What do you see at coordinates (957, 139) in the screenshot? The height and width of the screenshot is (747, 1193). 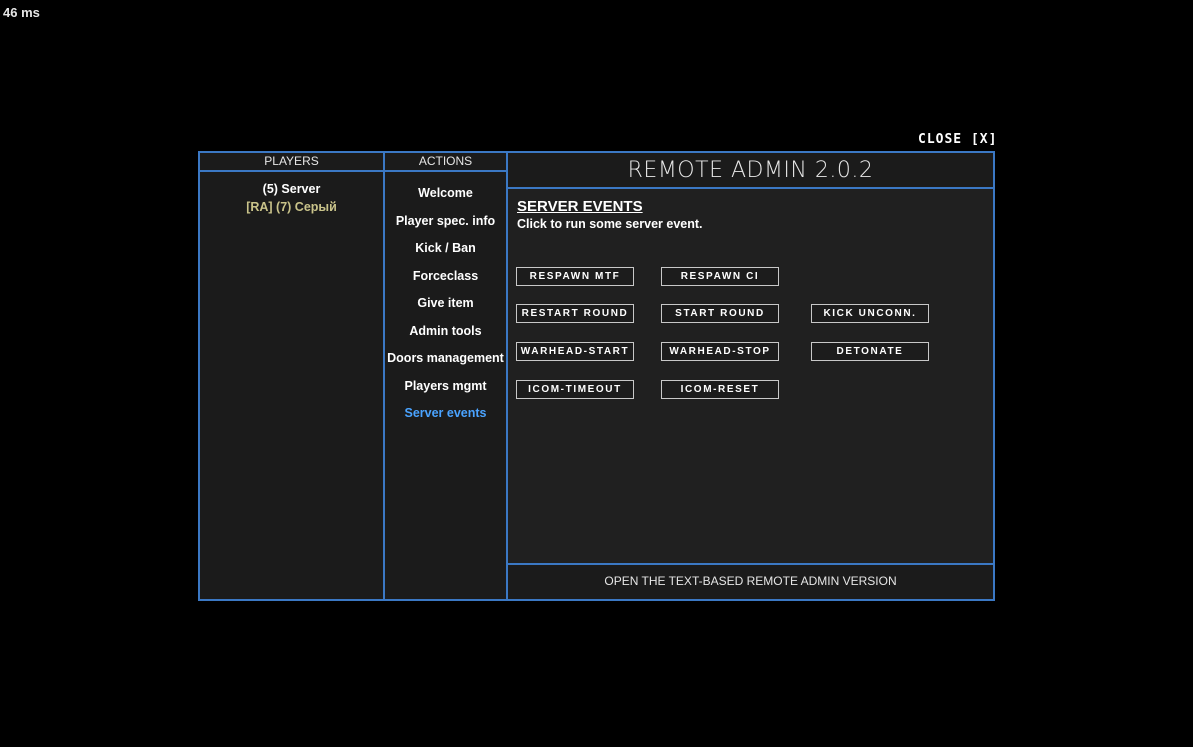 I see `close-button: CLOSE [X]` at bounding box center [957, 139].